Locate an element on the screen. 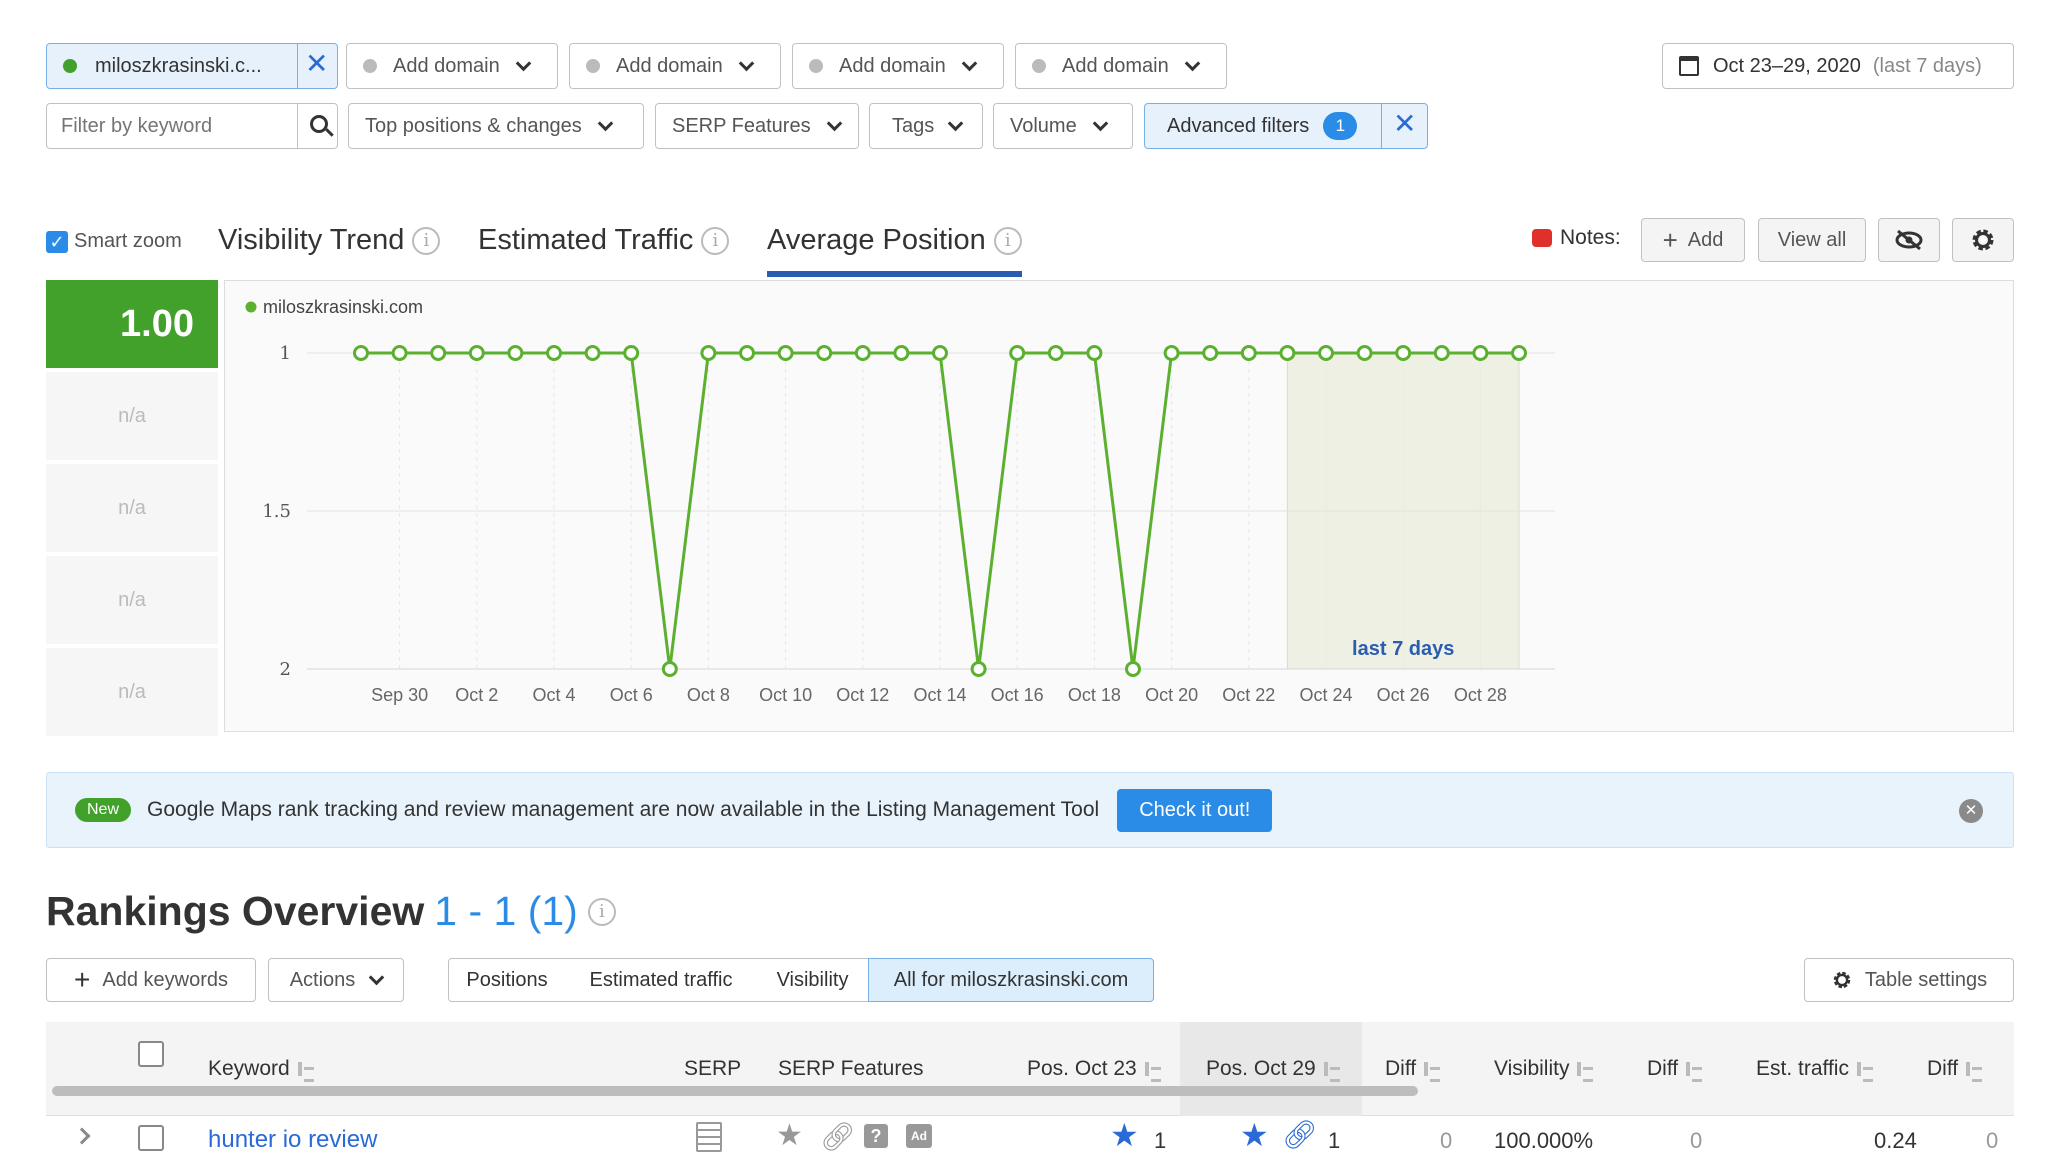 Image resolution: width=2048 pixels, height=1164 pixels. check-it-out-button: Check it out! is located at coordinates (1195, 810).